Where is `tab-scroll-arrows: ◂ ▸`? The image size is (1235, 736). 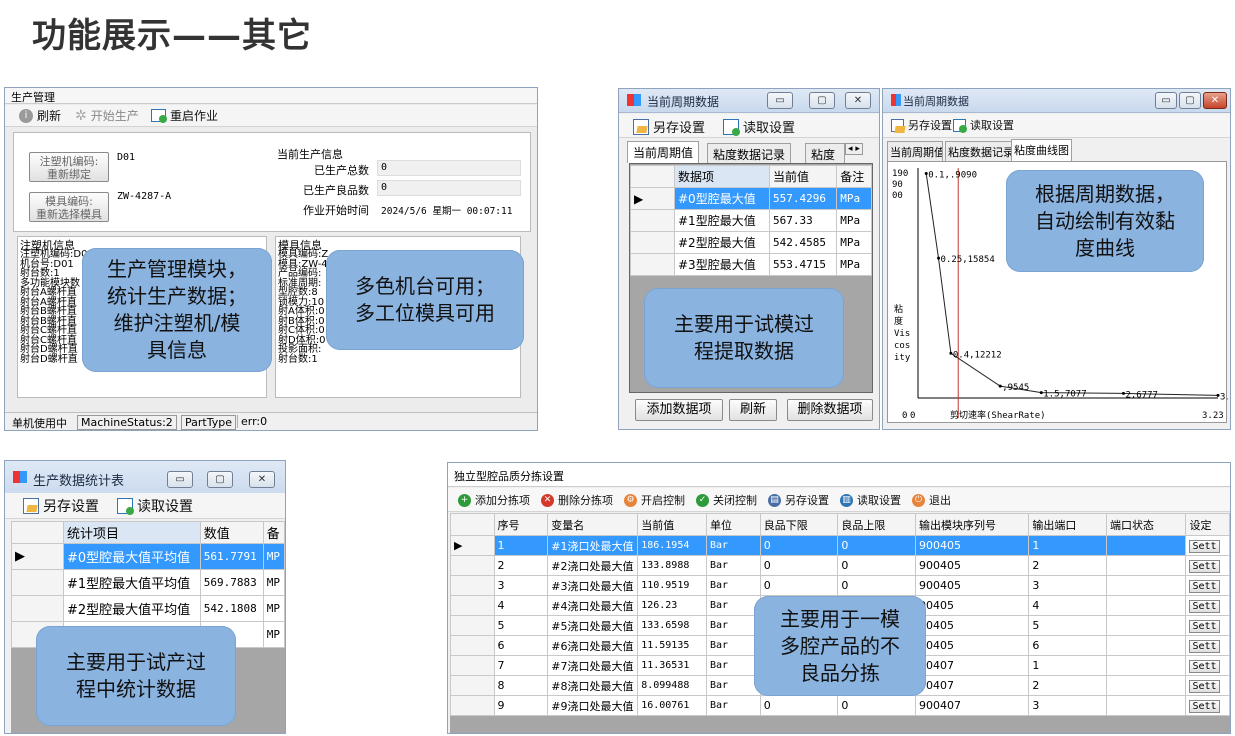
tab-scroll-arrows: ◂ ▸ is located at coordinates (854, 149).